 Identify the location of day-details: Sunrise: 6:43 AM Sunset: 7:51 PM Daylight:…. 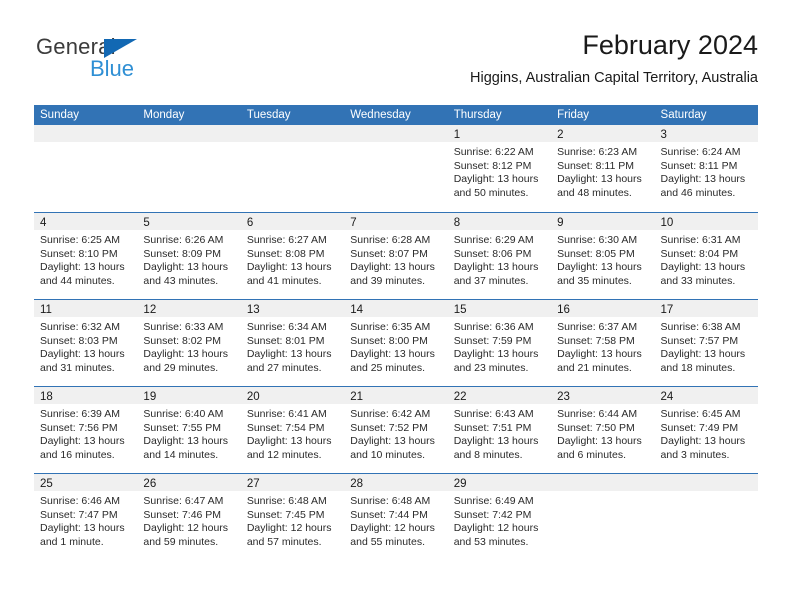
(499, 433).